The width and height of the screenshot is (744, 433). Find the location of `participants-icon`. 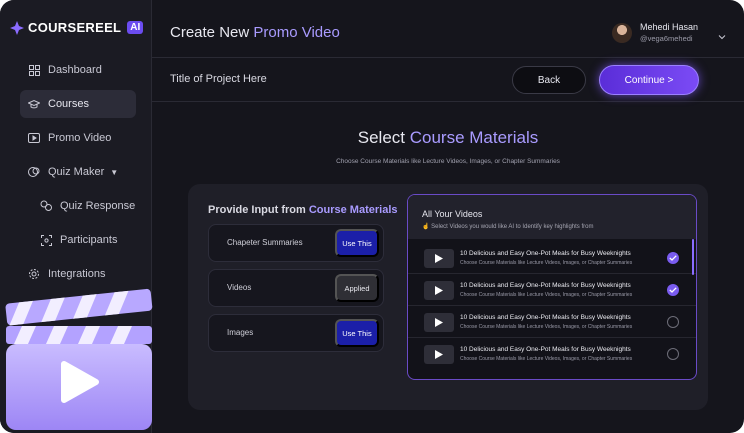

participants-icon is located at coordinates (46, 240).